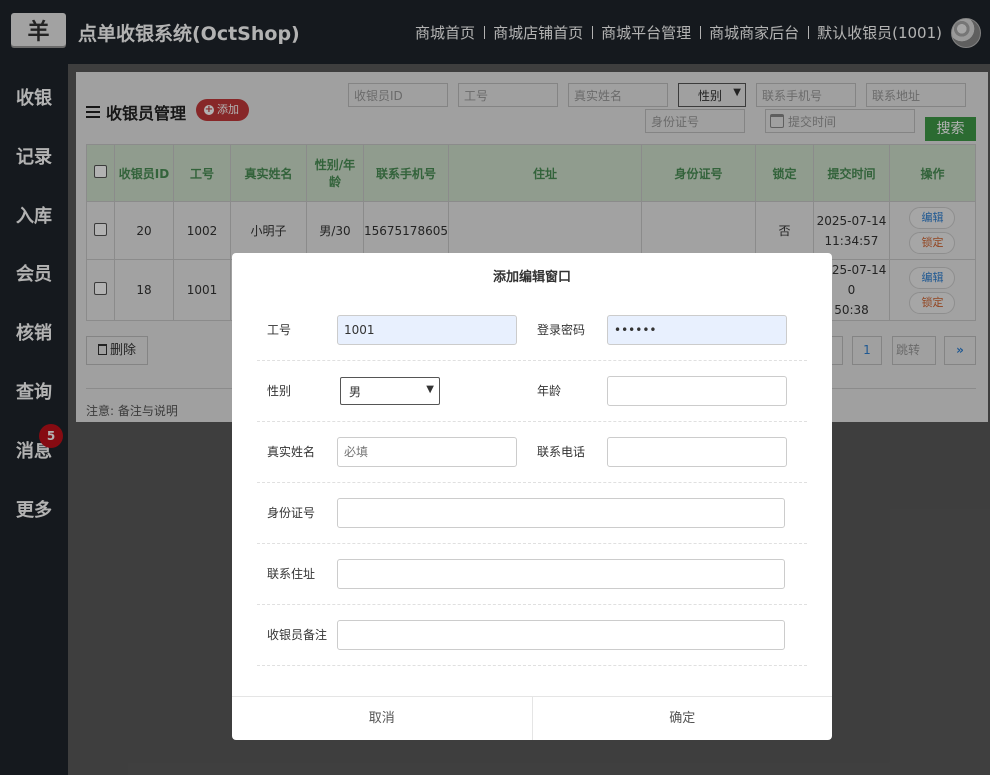  Describe the element at coordinates (279, 391) in the screenshot. I see `gender-label: 性别` at that location.